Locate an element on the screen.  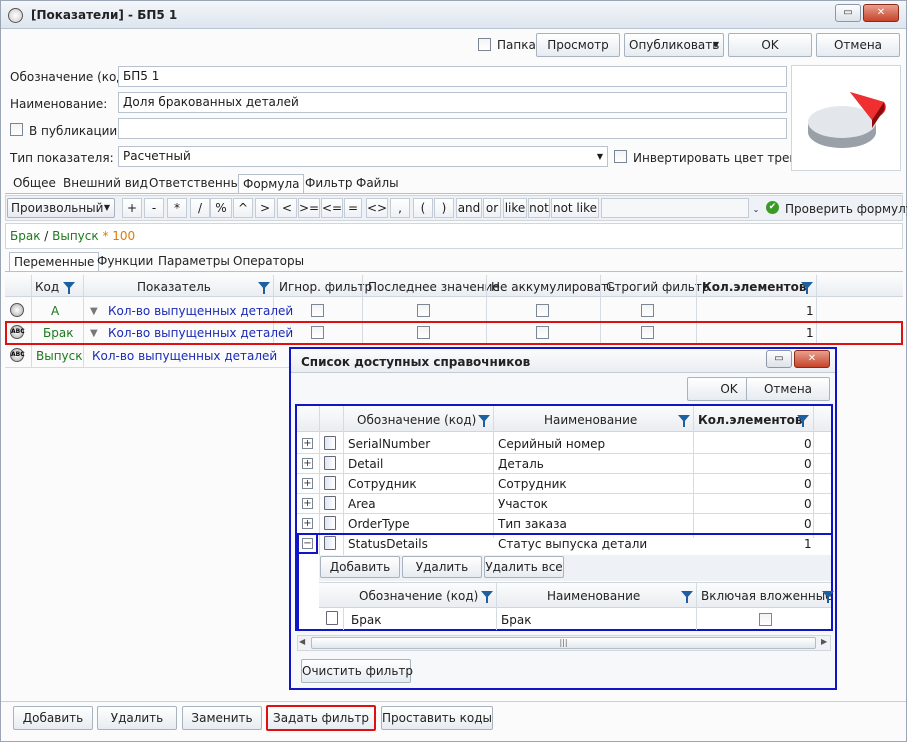
detail-delete-button: Удалить is located at coordinates (442, 567).